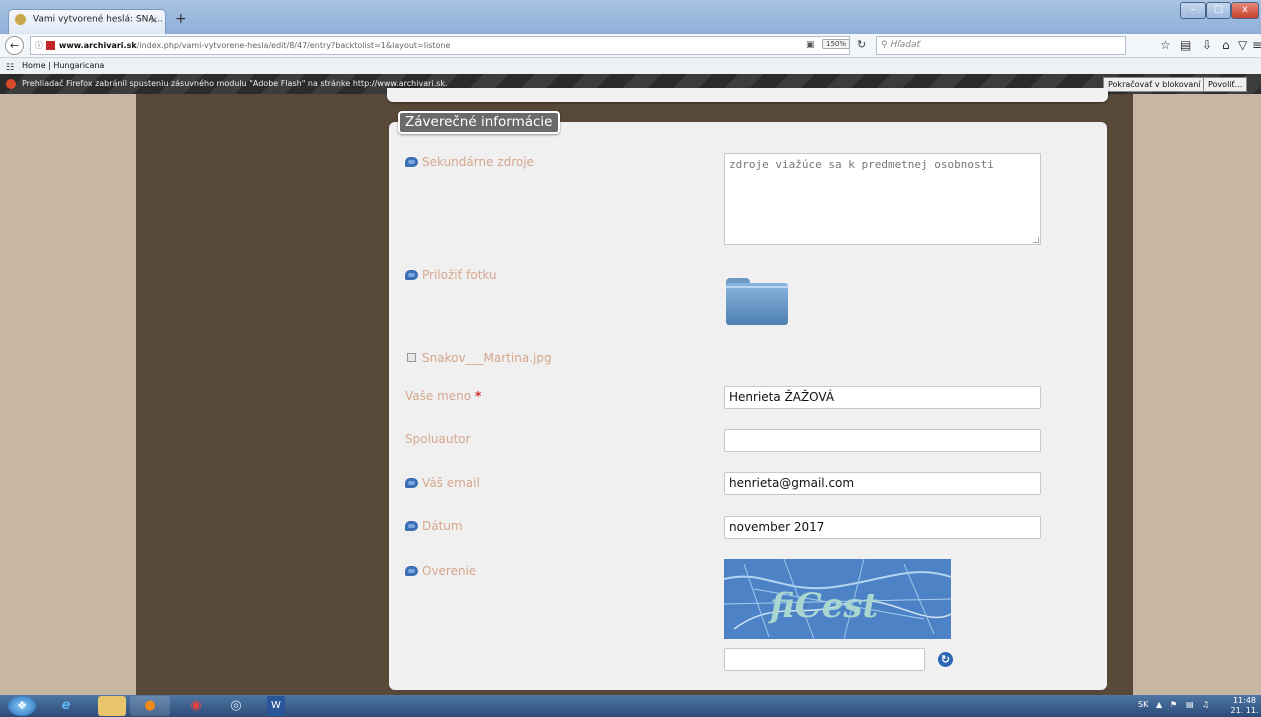  I want to click on reload-icon: ↻, so click(861, 44).